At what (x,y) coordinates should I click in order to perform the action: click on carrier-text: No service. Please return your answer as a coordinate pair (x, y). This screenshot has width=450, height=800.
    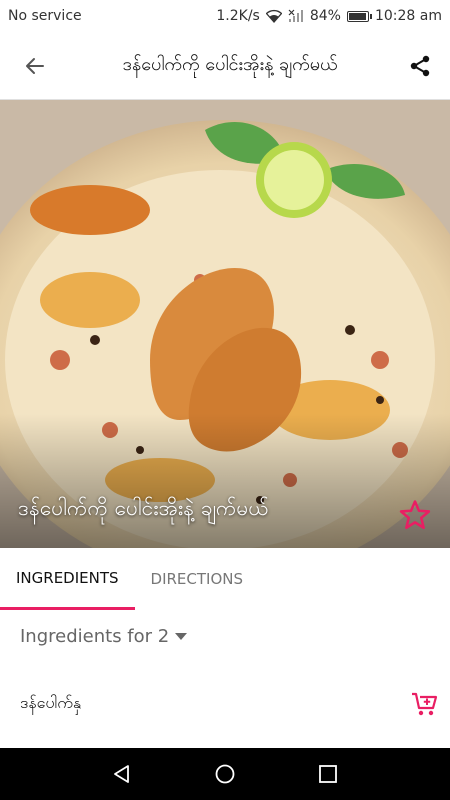
    Looking at the image, I should click on (45, 16).